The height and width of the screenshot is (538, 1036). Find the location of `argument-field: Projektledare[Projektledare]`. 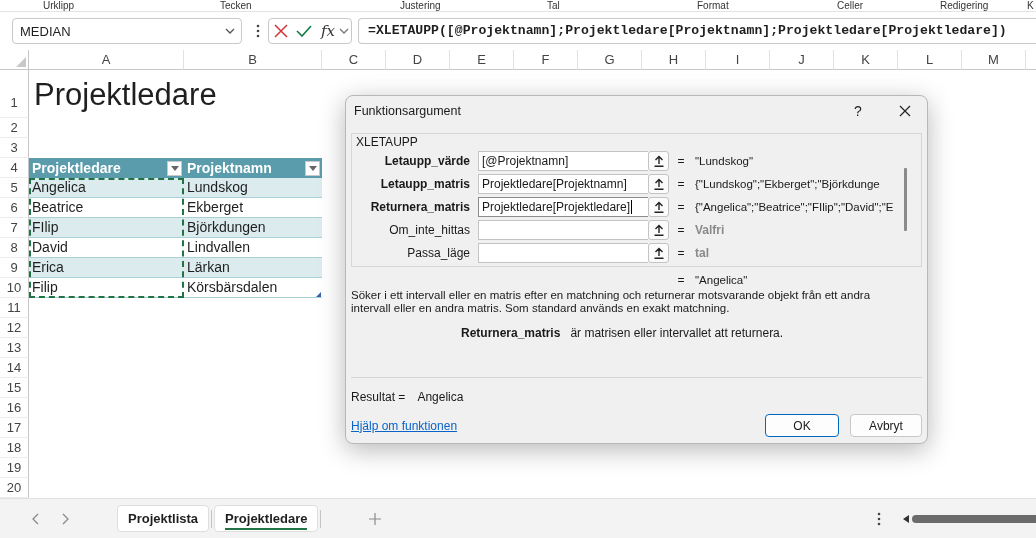

argument-field: Projektledare[Projektledare] is located at coordinates (563, 206).